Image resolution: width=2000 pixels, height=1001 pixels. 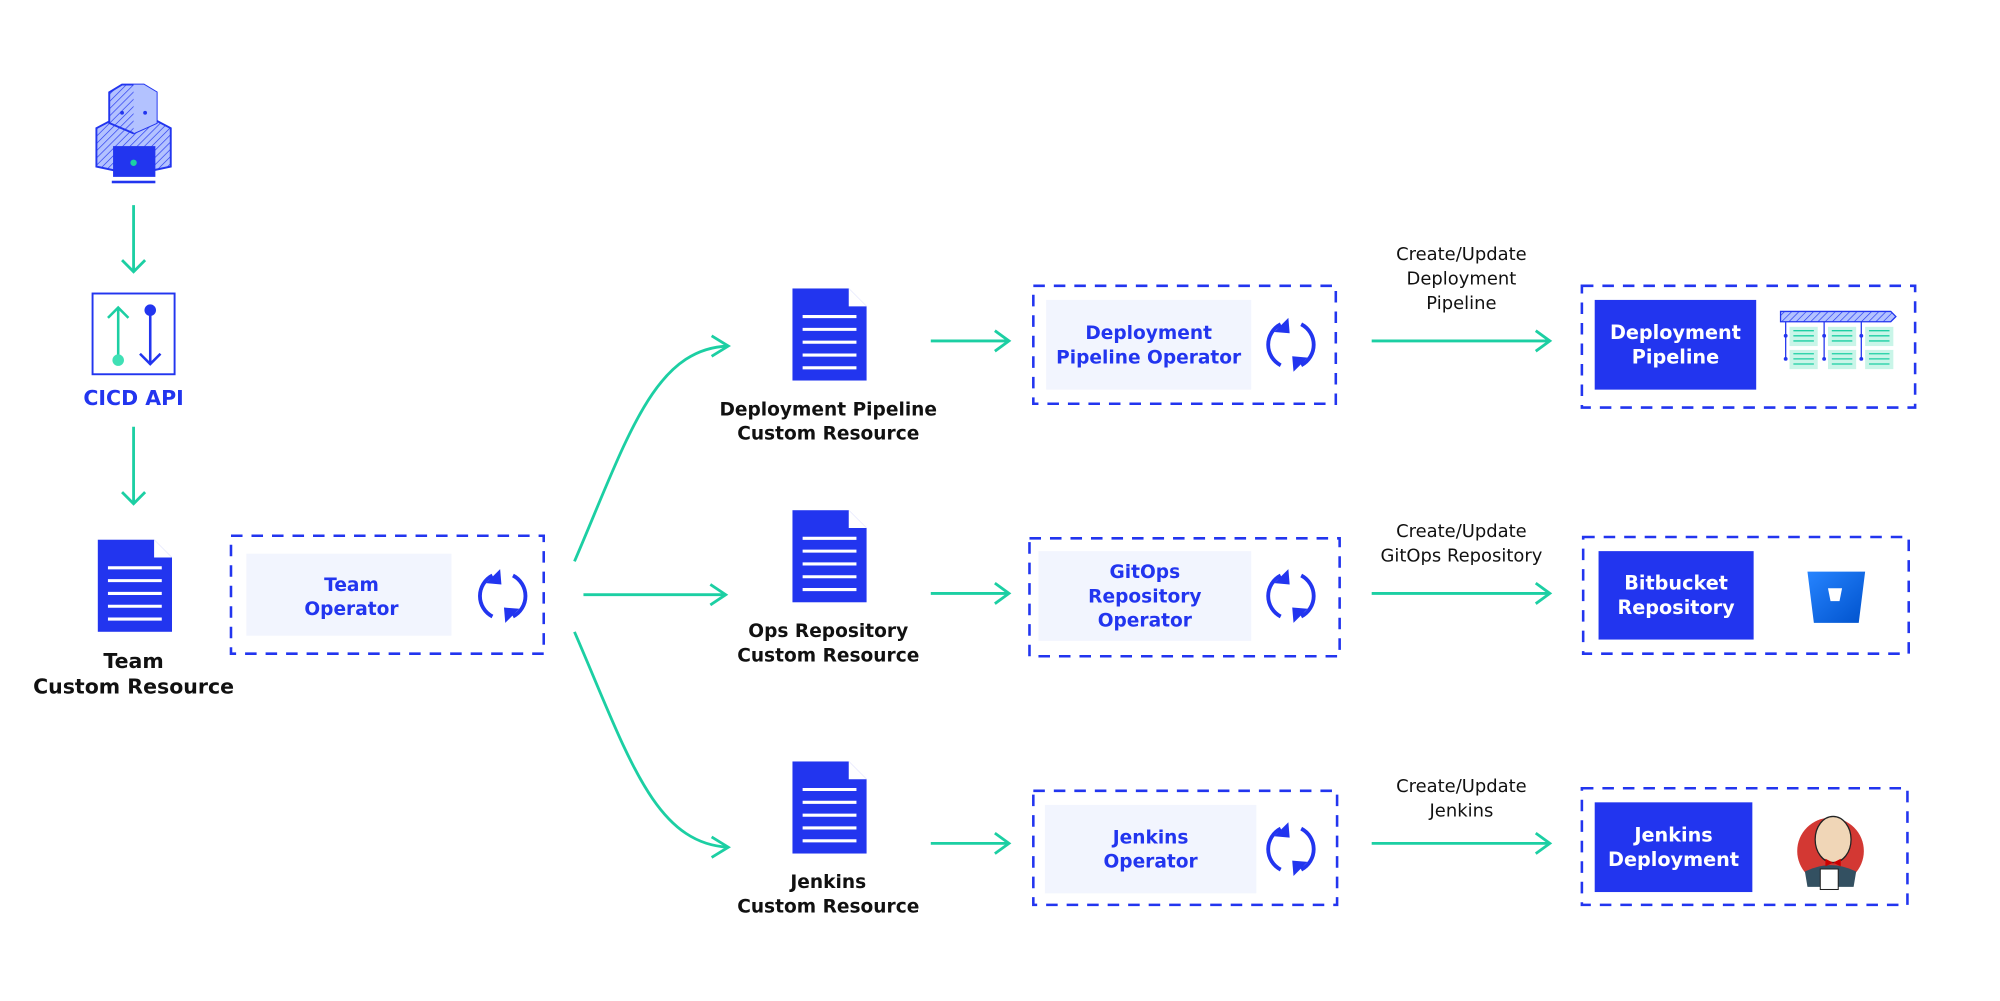 I want to click on target-label: Pipeline, so click(x=1675, y=356).